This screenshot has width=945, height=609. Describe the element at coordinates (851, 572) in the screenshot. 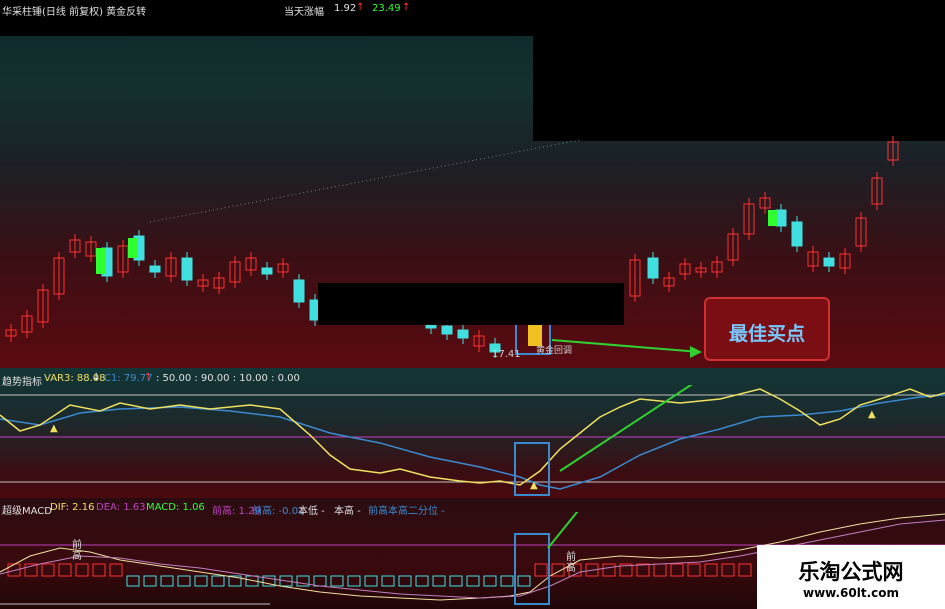

I see `watermark-title: 乐淘公式网` at that location.